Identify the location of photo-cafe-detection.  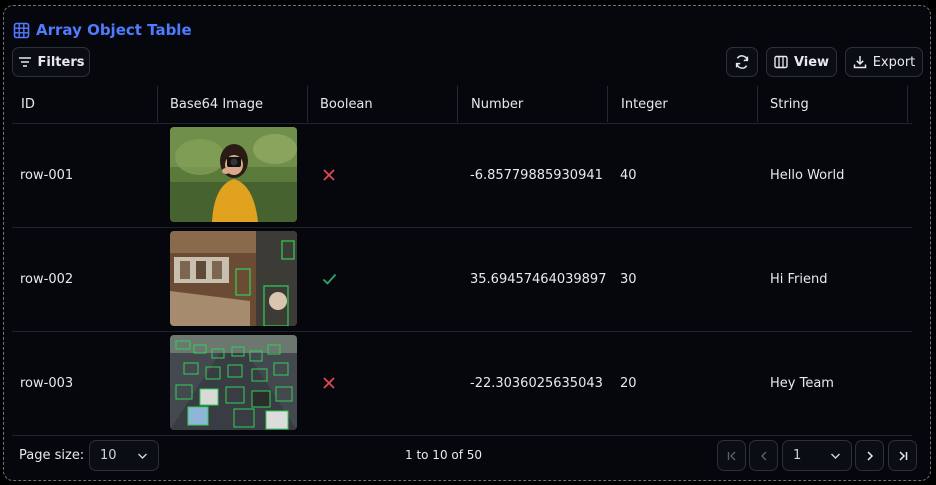
(233, 278).